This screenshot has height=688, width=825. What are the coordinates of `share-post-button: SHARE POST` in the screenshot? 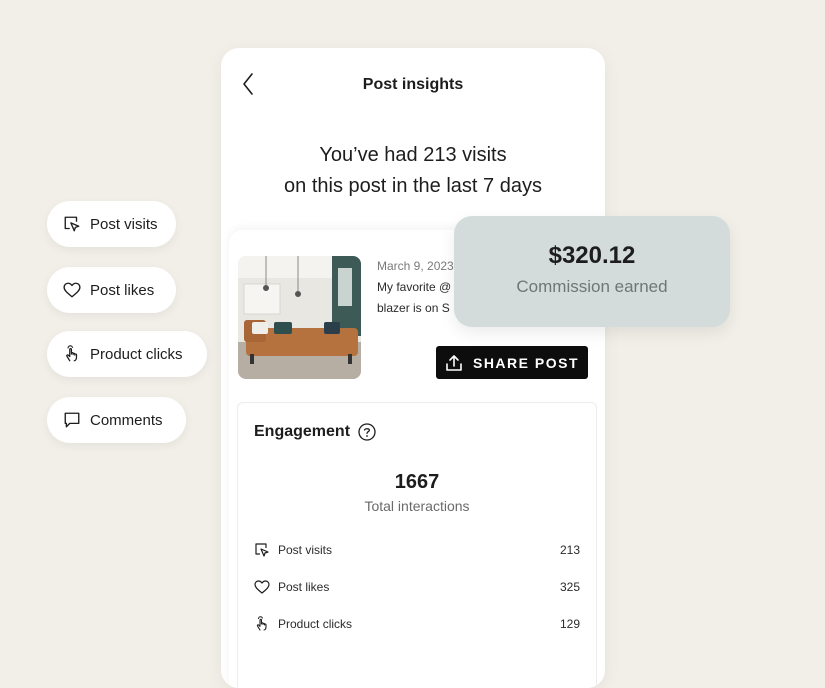 It's located at (512, 362).